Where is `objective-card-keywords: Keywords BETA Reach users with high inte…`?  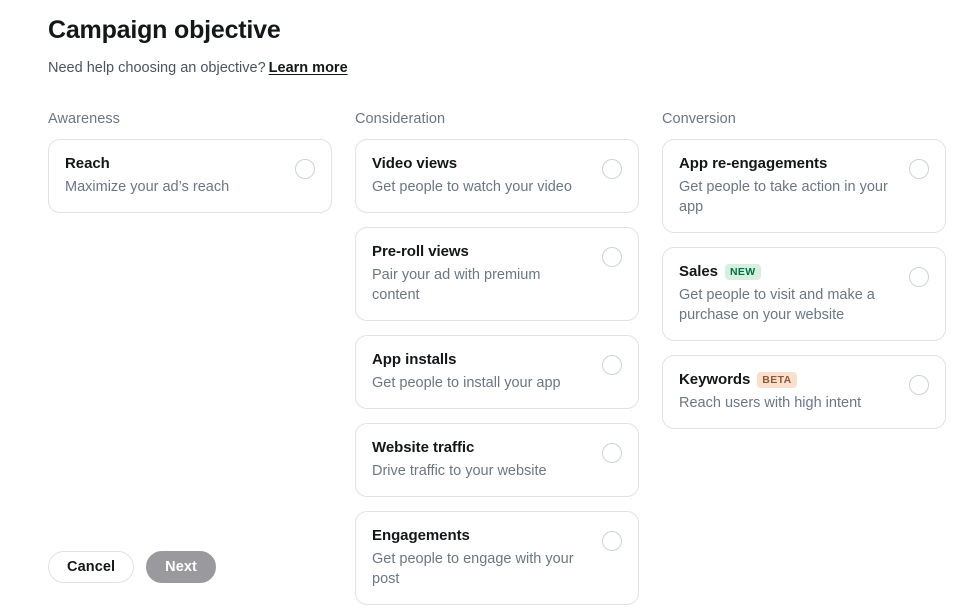 objective-card-keywords: Keywords BETA Reach users with high inte… is located at coordinates (804, 392).